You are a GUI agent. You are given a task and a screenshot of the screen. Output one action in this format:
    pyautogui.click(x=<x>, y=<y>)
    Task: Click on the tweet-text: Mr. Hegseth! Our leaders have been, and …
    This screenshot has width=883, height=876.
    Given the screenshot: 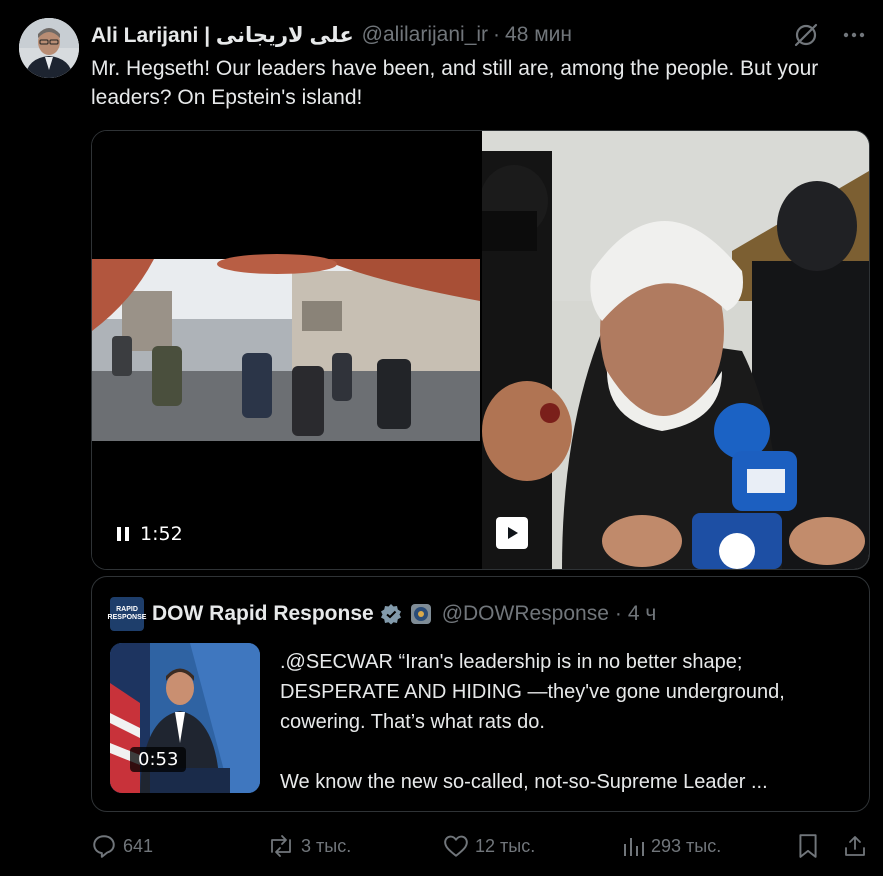 What is the action you would take?
    pyautogui.click(x=455, y=83)
    